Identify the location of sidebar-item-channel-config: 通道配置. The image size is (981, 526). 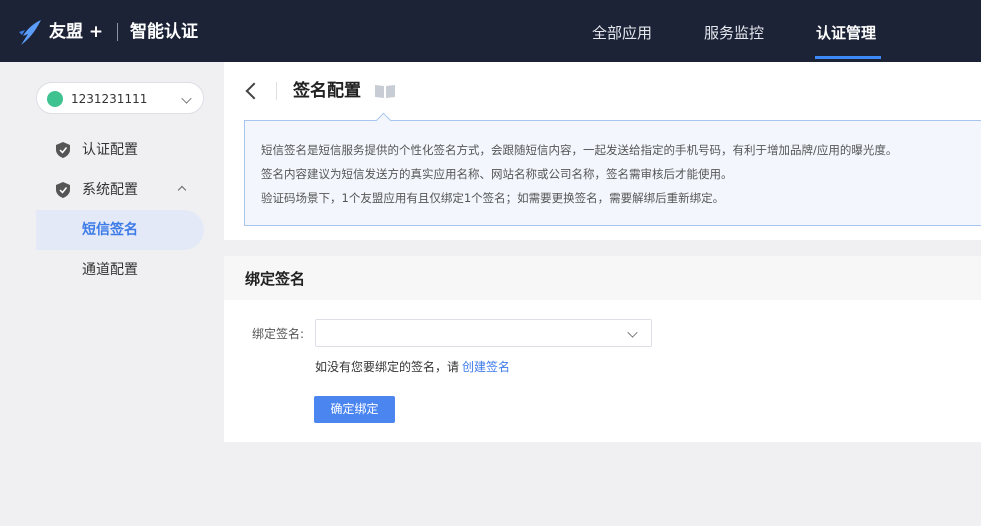
(120, 270).